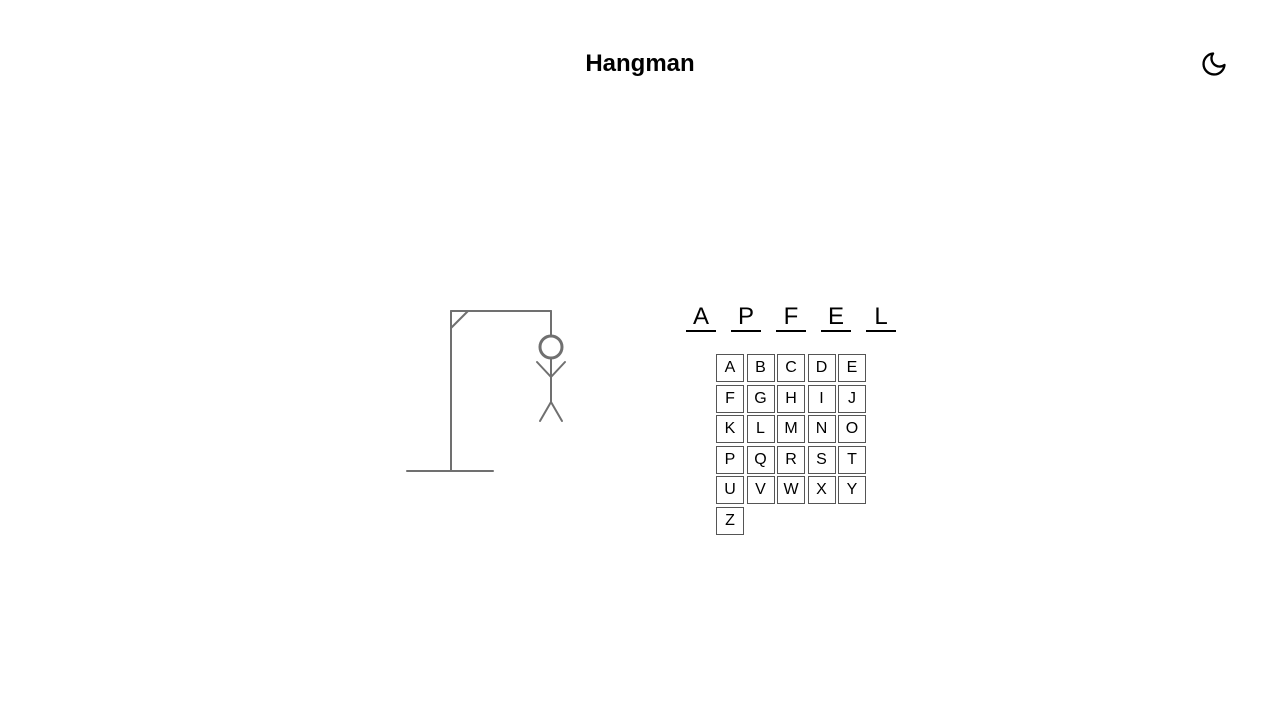 The width and height of the screenshot is (1280, 720). I want to click on page-title: Hangman, so click(640, 63).